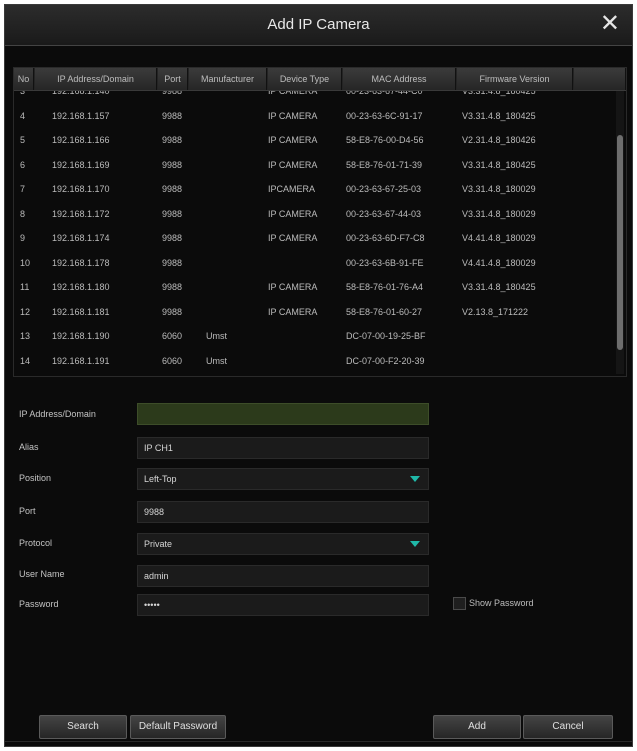  Describe the element at coordinates (399, 79) in the screenshot. I see `column-header-mac: MAC Address` at that location.